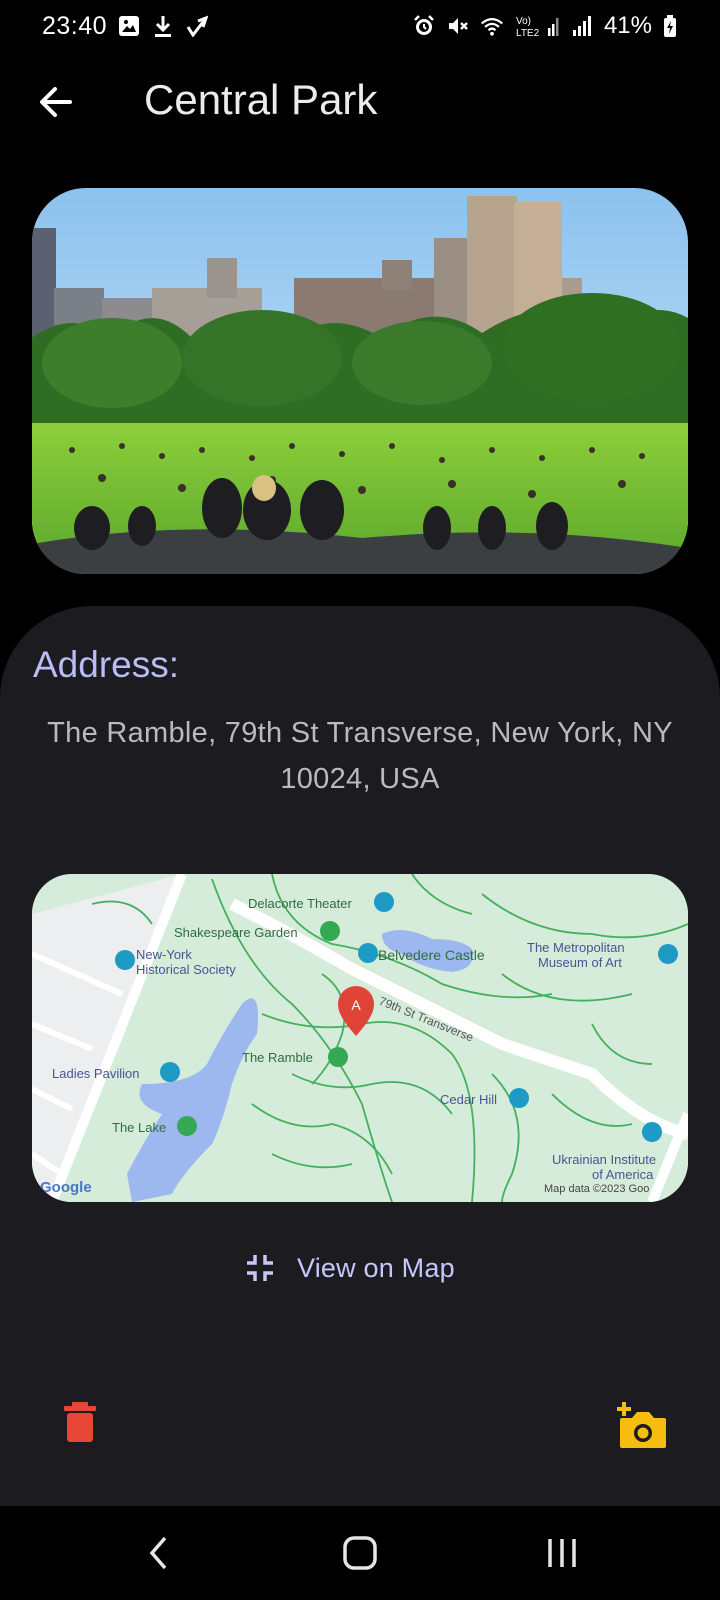 The image size is (720, 1600). What do you see at coordinates (519, 1098) in the screenshot?
I see `poi-cedar-icon` at bounding box center [519, 1098].